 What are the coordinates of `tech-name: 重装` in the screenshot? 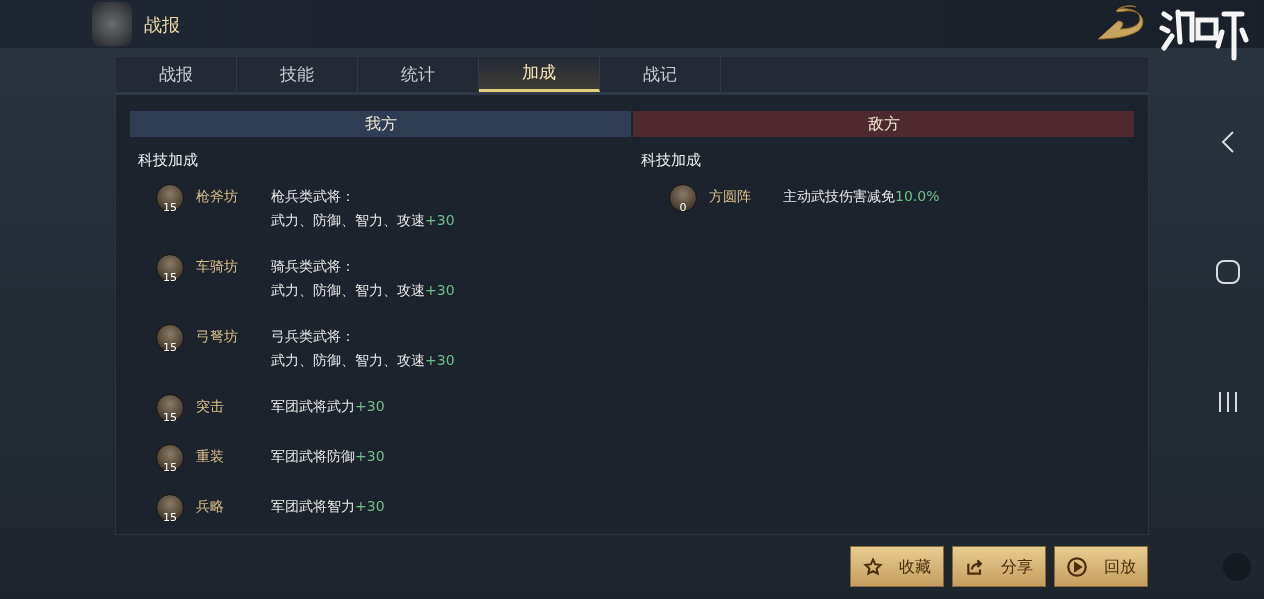 It's located at (210, 456).